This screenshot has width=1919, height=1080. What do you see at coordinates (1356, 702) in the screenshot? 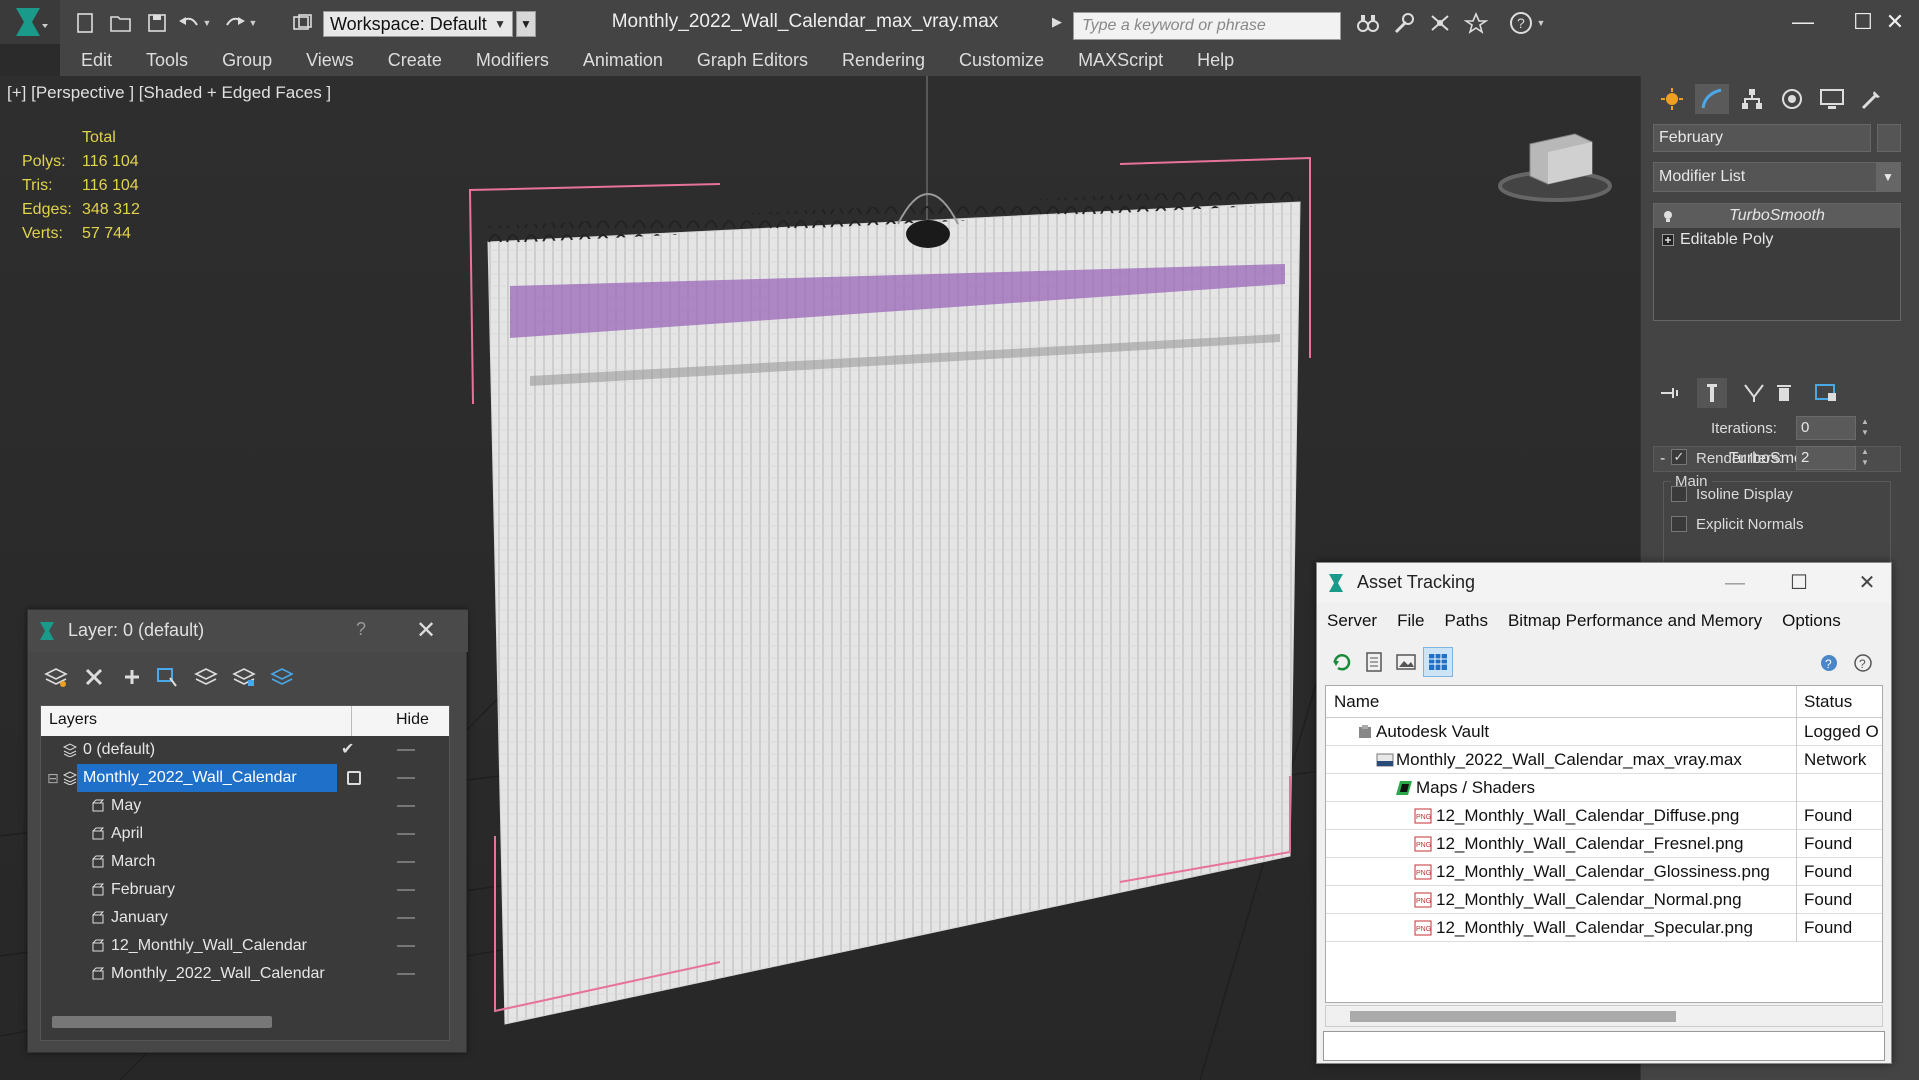
I see `col-name: Name` at bounding box center [1356, 702].